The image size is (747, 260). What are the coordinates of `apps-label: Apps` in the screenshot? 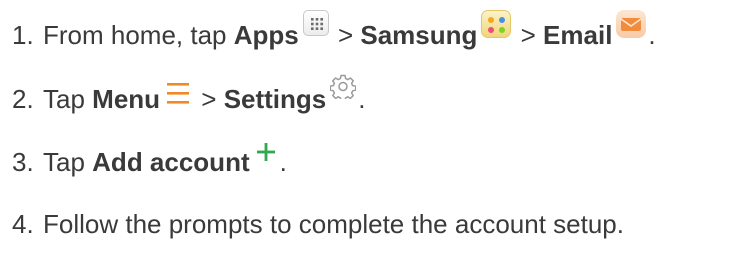 It's located at (266, 35).